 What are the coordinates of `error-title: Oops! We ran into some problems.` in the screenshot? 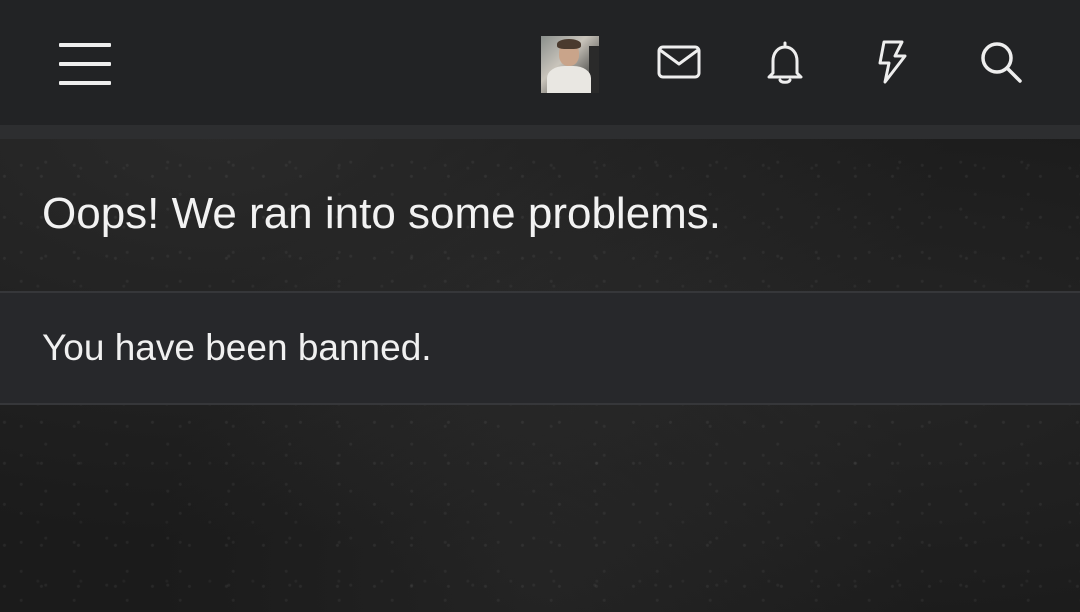 It's located at (382, 213).